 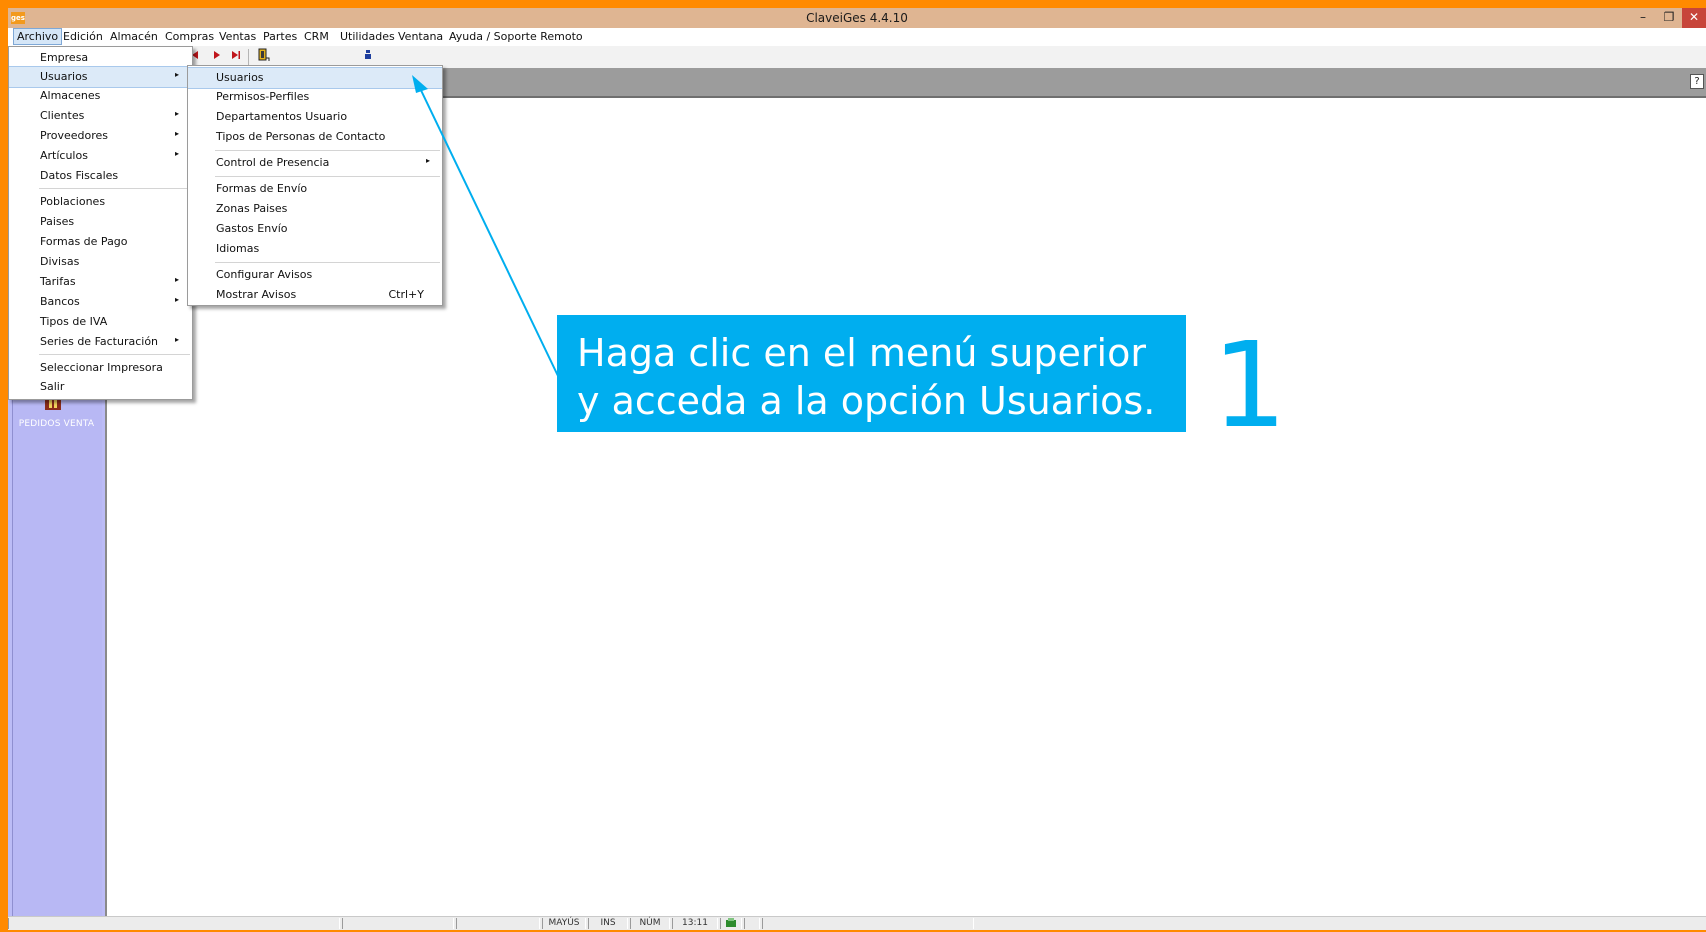 I want to click on status-num: NÚM, so click(x=650, y=923).